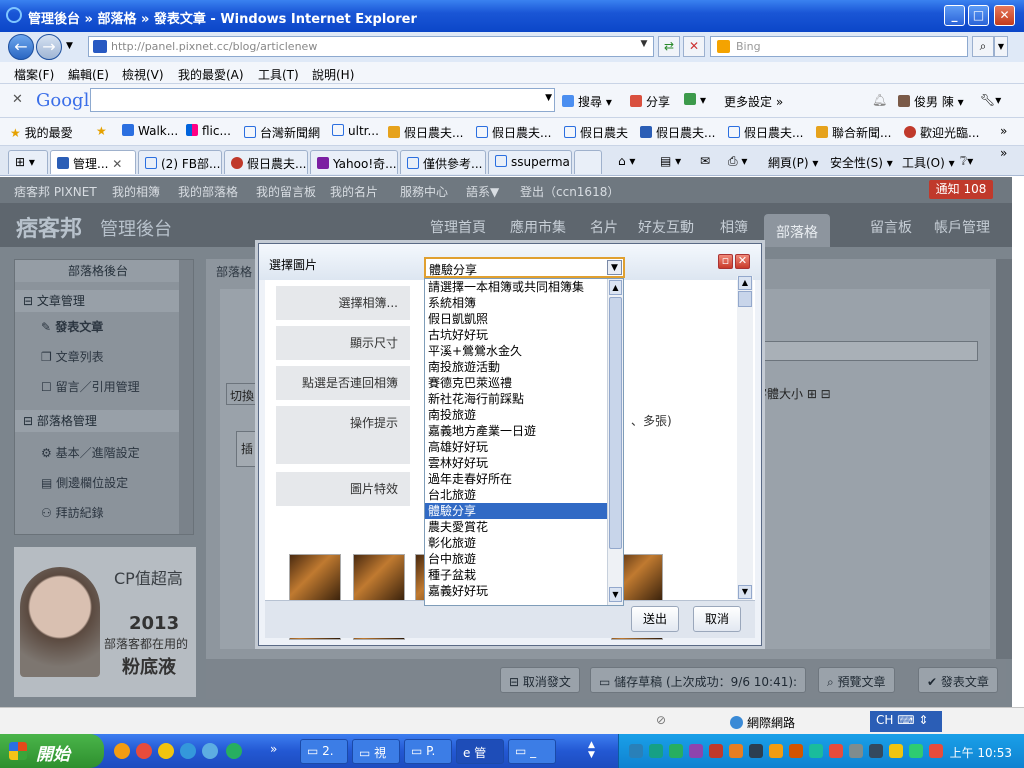 Image resolution: width=1024 pixels, height=768 pixels. What do you see at coordinates (136, 191) in the screenshot?
I see `nav-my-albums: 我的相簿` at bounding box center [136, 191].